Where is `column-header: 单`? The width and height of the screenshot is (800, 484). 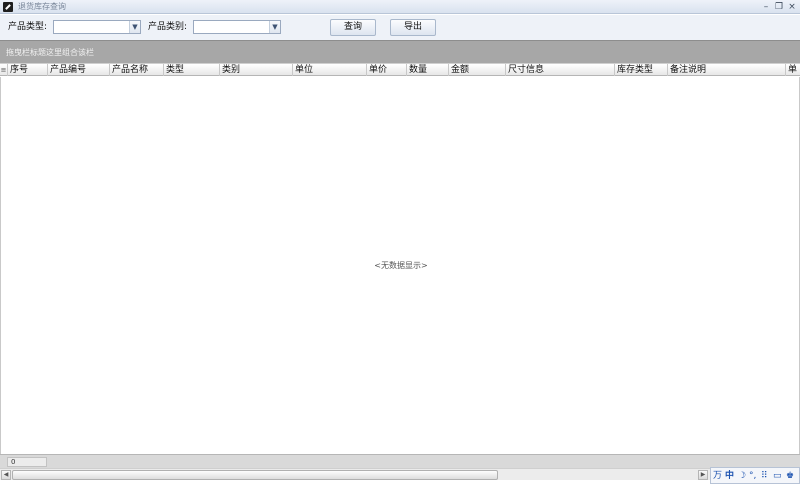 column-header: 单 is located at coordinates (793, 70).